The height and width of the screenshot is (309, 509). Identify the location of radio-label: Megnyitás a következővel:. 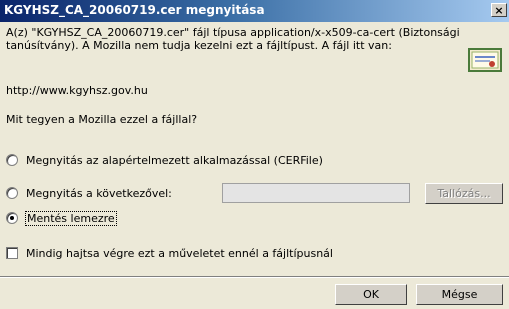
(99, 193).